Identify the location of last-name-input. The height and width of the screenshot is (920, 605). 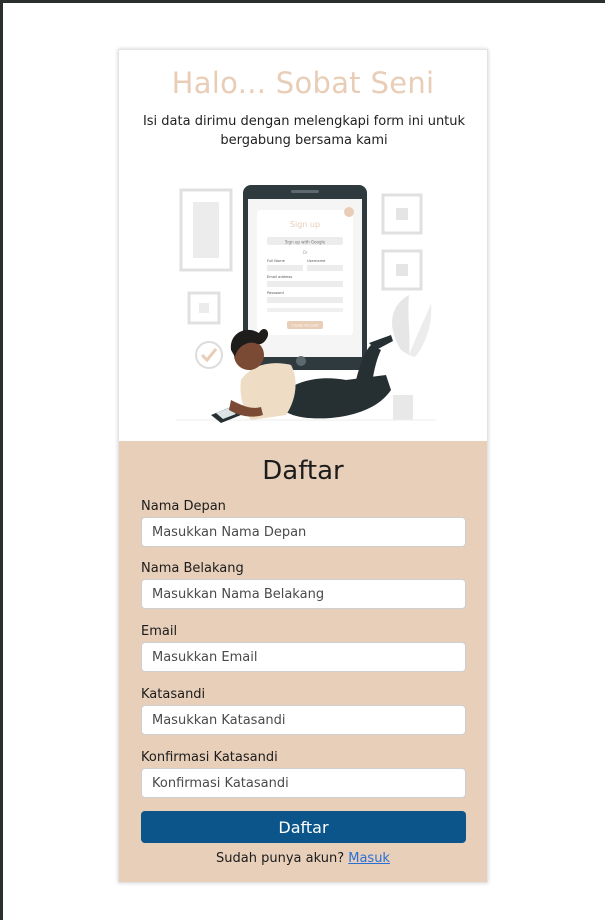
(303, 594).